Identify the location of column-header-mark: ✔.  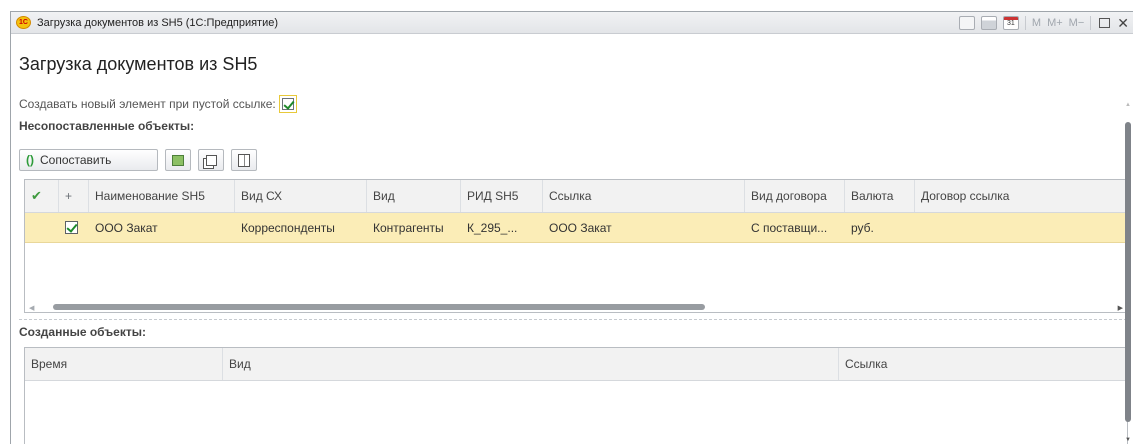
(42, 196).